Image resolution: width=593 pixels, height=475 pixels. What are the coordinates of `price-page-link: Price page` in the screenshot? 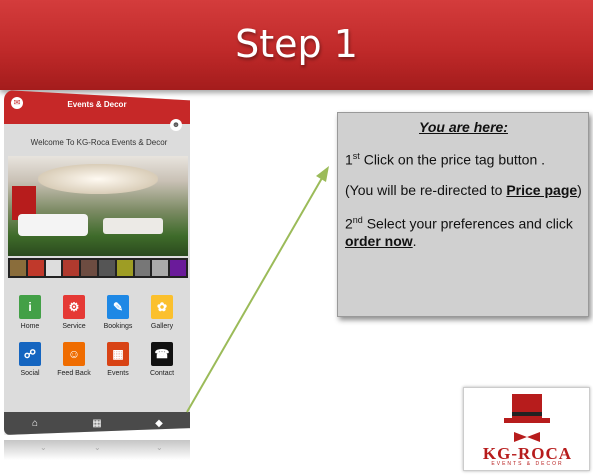 It's located at (541, 190).